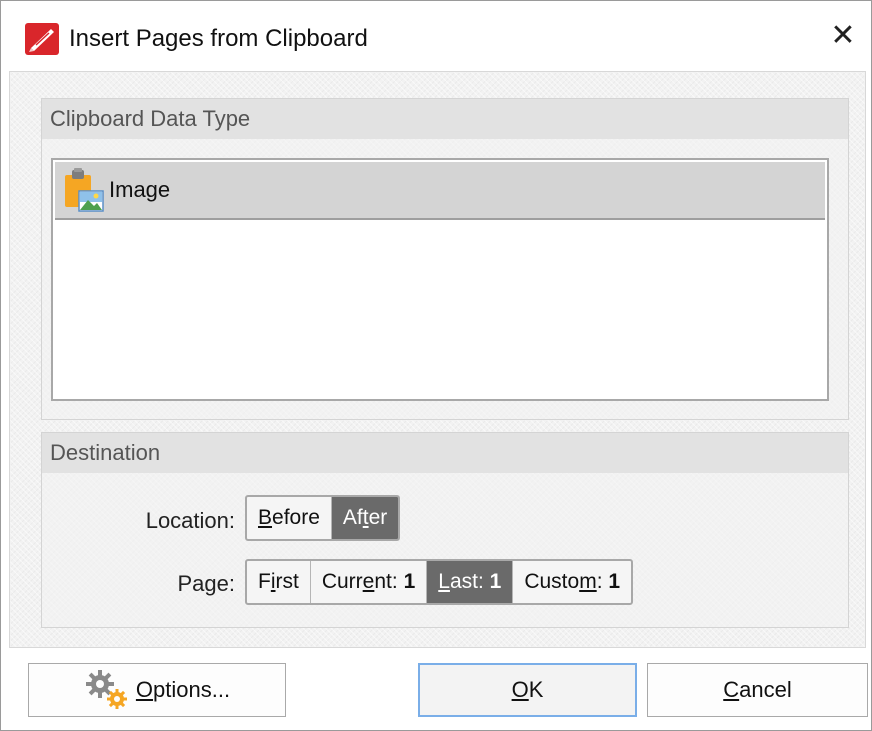  Describe the element at coordinates (84, 190) in the screenshot. I see `clipboard-image-icon` at that location.